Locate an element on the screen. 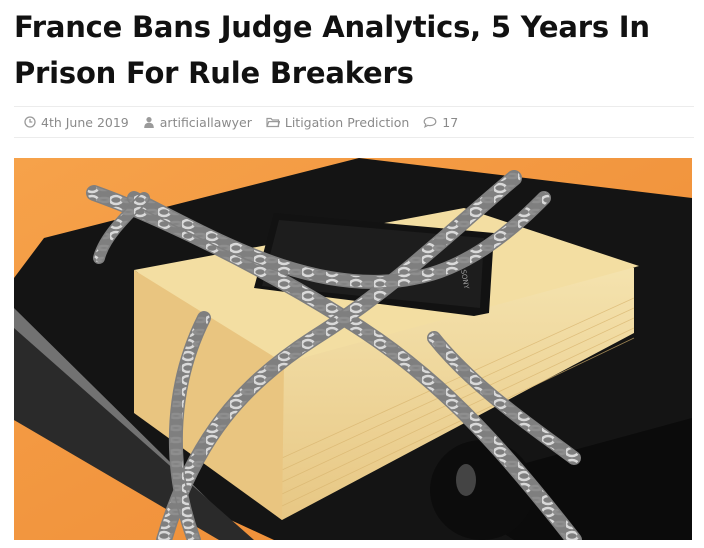 This screenshot has height=548, width=704. user-icon is located at coordinates (148, 122).